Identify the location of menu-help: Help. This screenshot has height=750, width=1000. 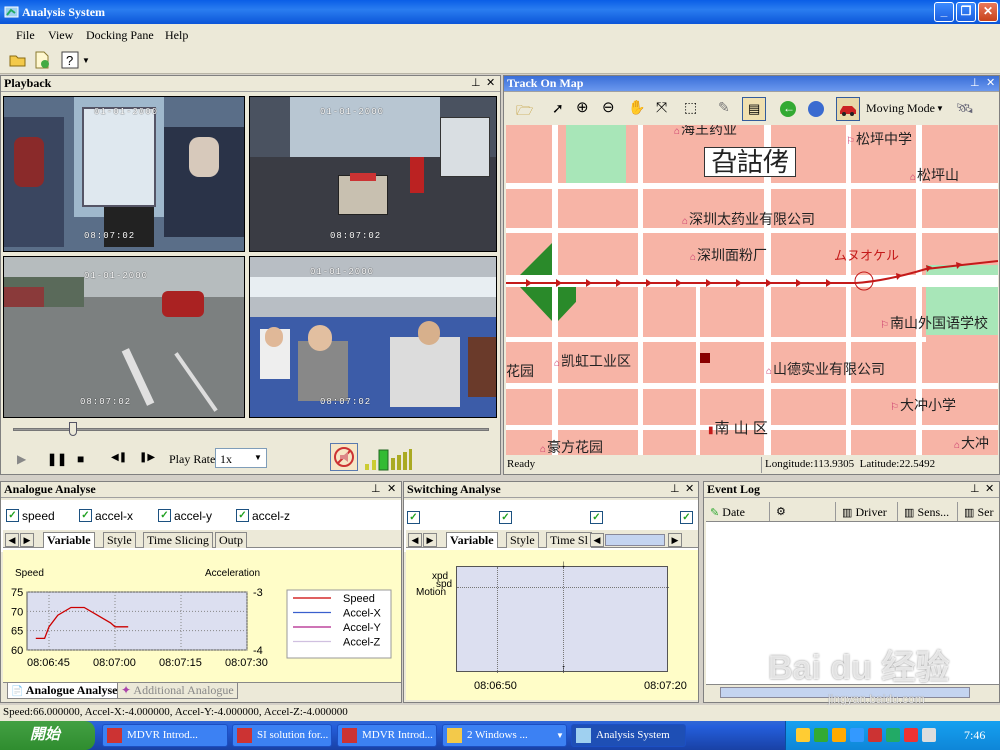
(176, 35).